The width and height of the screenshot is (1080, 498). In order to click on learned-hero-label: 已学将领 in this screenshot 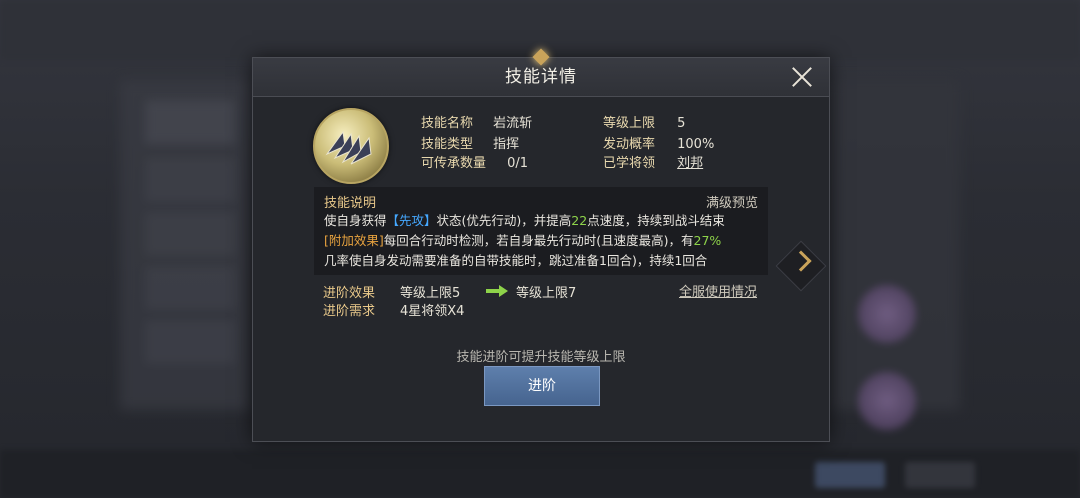, I will do `click(629, 163)`.